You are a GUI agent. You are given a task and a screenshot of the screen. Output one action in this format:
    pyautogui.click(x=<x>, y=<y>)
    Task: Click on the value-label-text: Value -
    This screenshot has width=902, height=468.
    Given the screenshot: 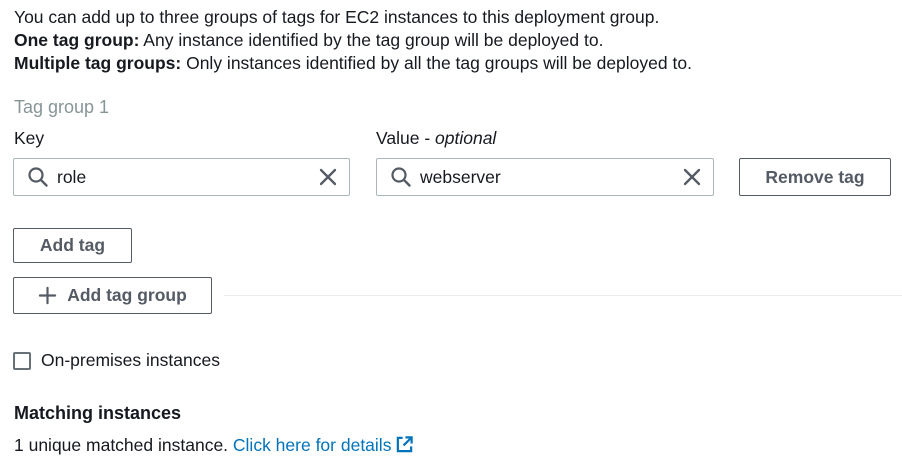 What is the action you would take?
    pyautogui.click(x=406, y=138)
    